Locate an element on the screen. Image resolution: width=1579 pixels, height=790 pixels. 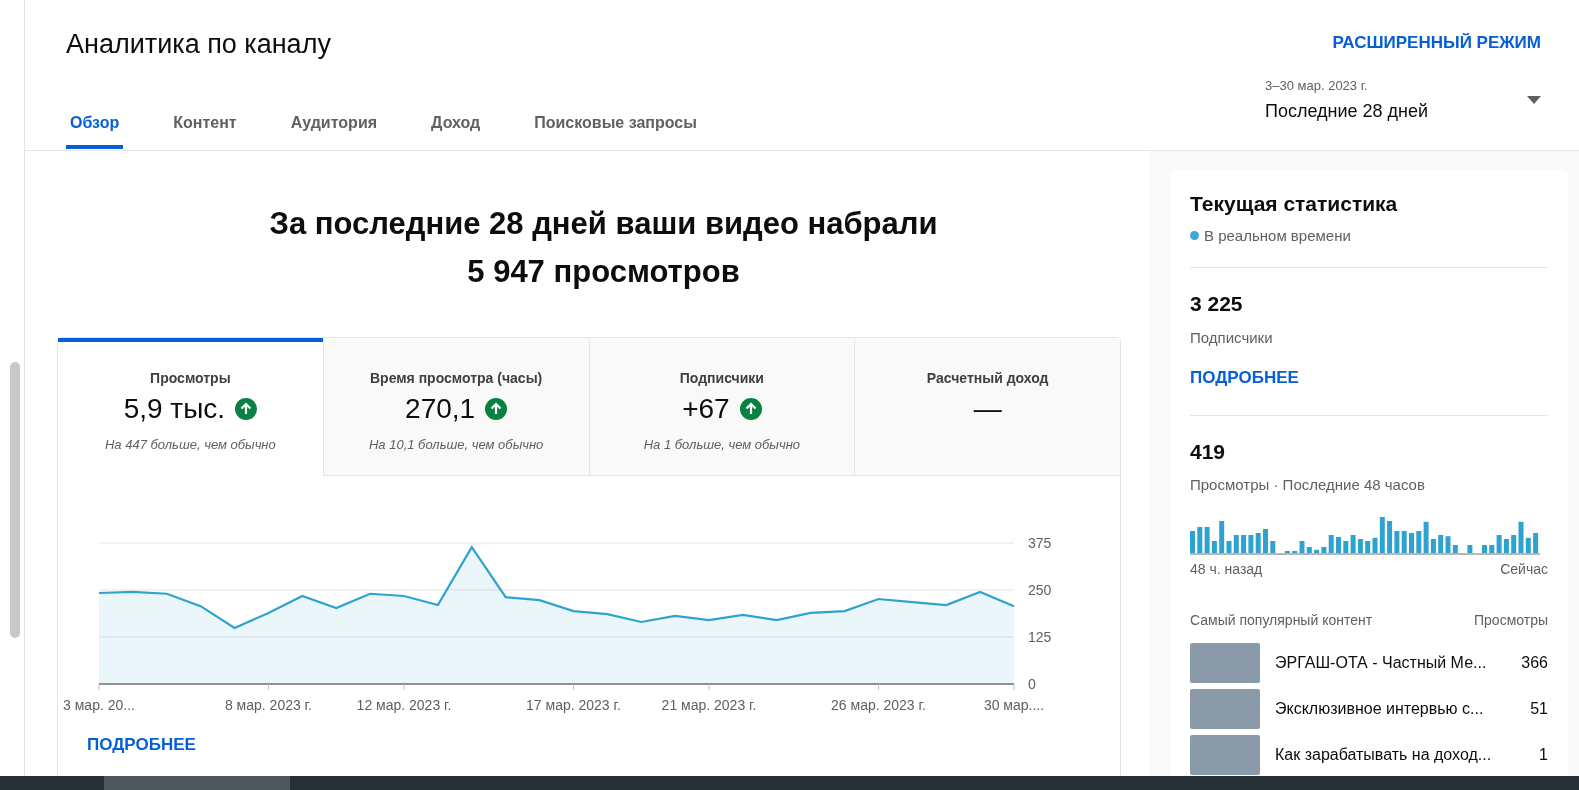
x-tick-label: 26 мар. 2023 г. is located at coordinates (878, 705).